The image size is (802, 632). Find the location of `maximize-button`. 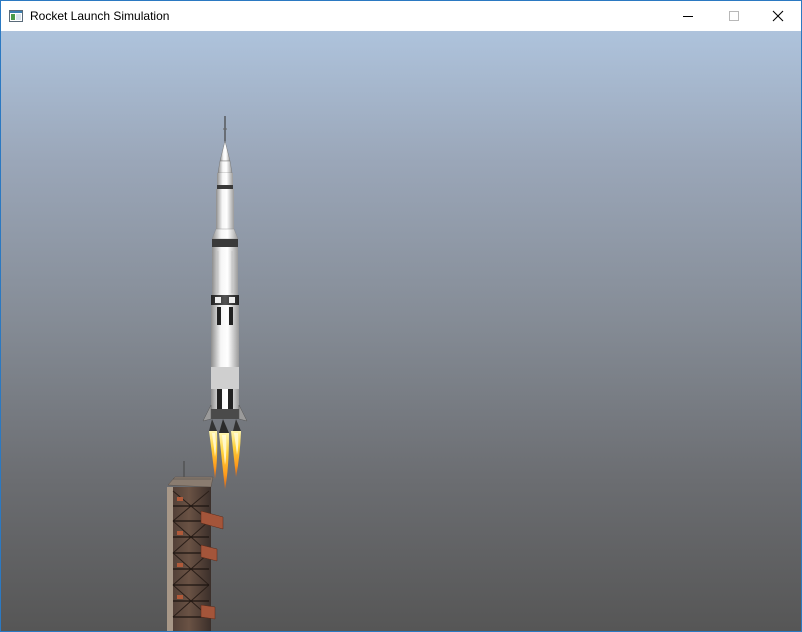

maximize-button is located at coordinates (734, 16).